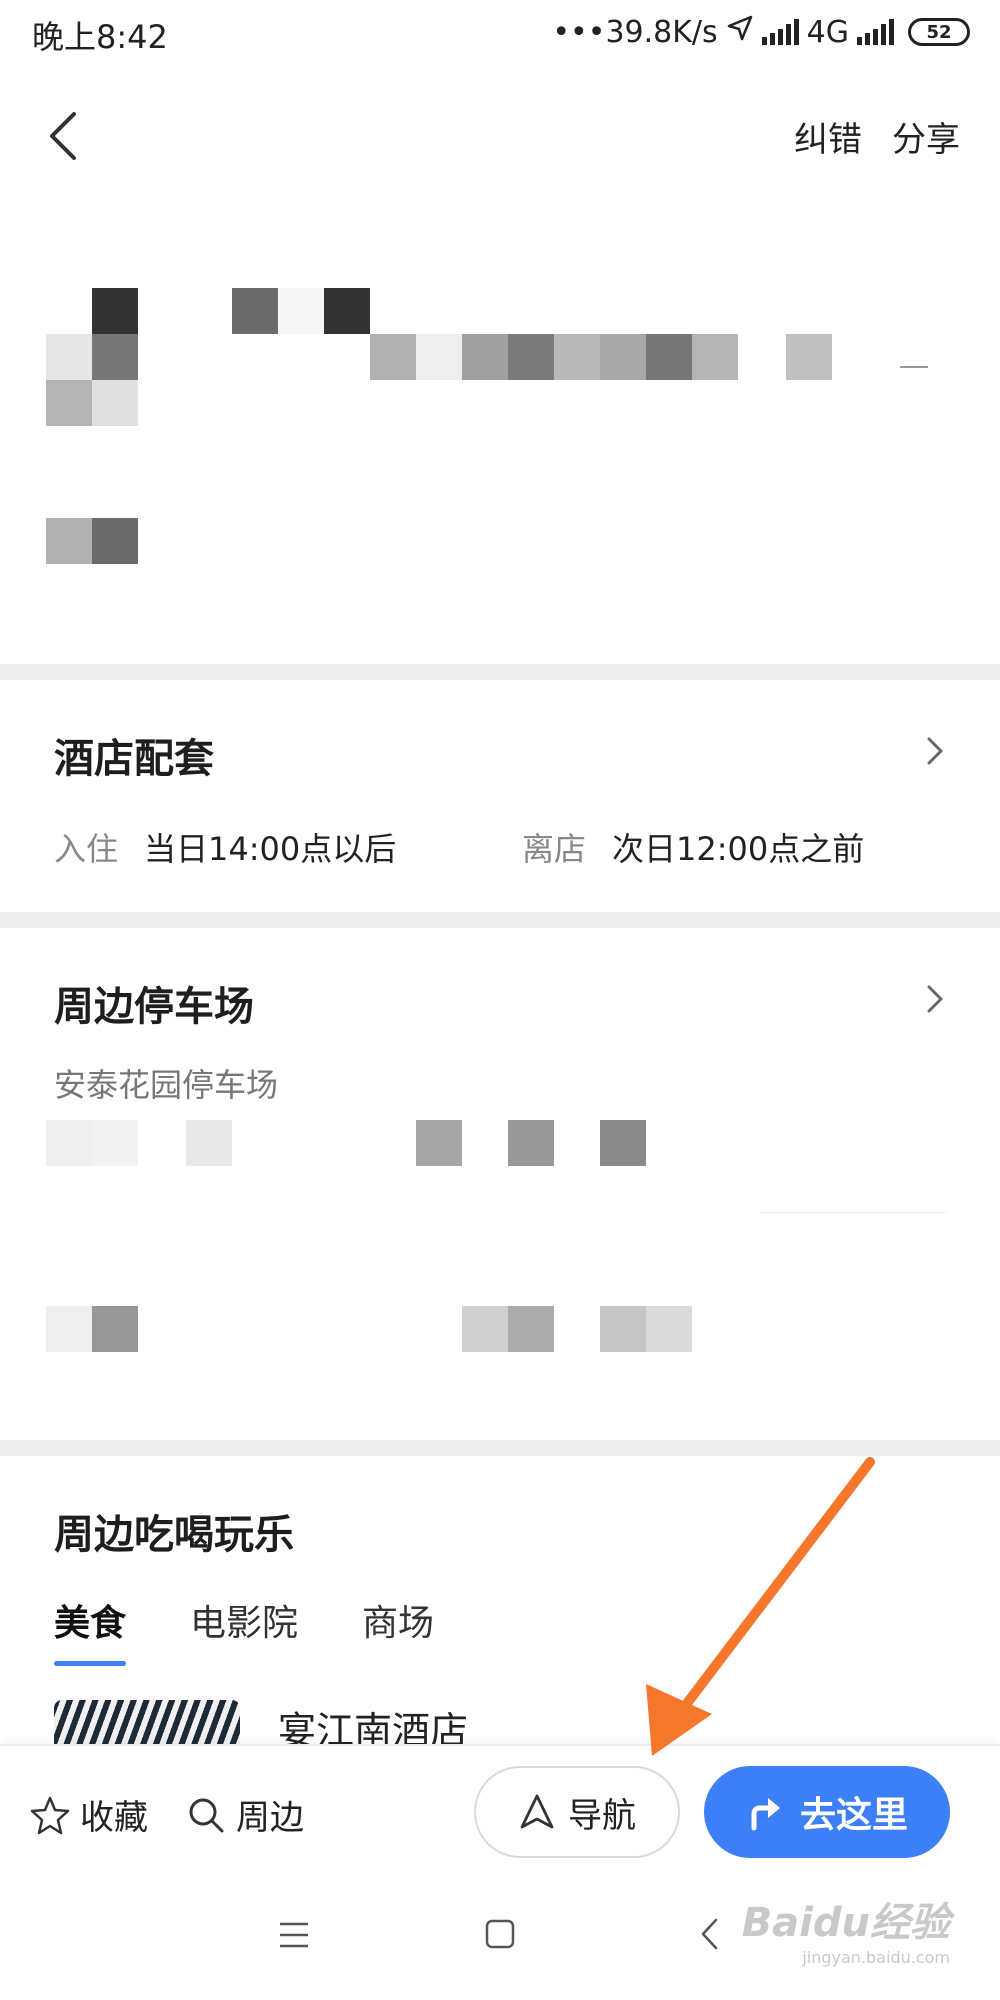  Describe the element at coordinates (90, 1630) in the screenshot. I see `tab-food: 美食` at that location.